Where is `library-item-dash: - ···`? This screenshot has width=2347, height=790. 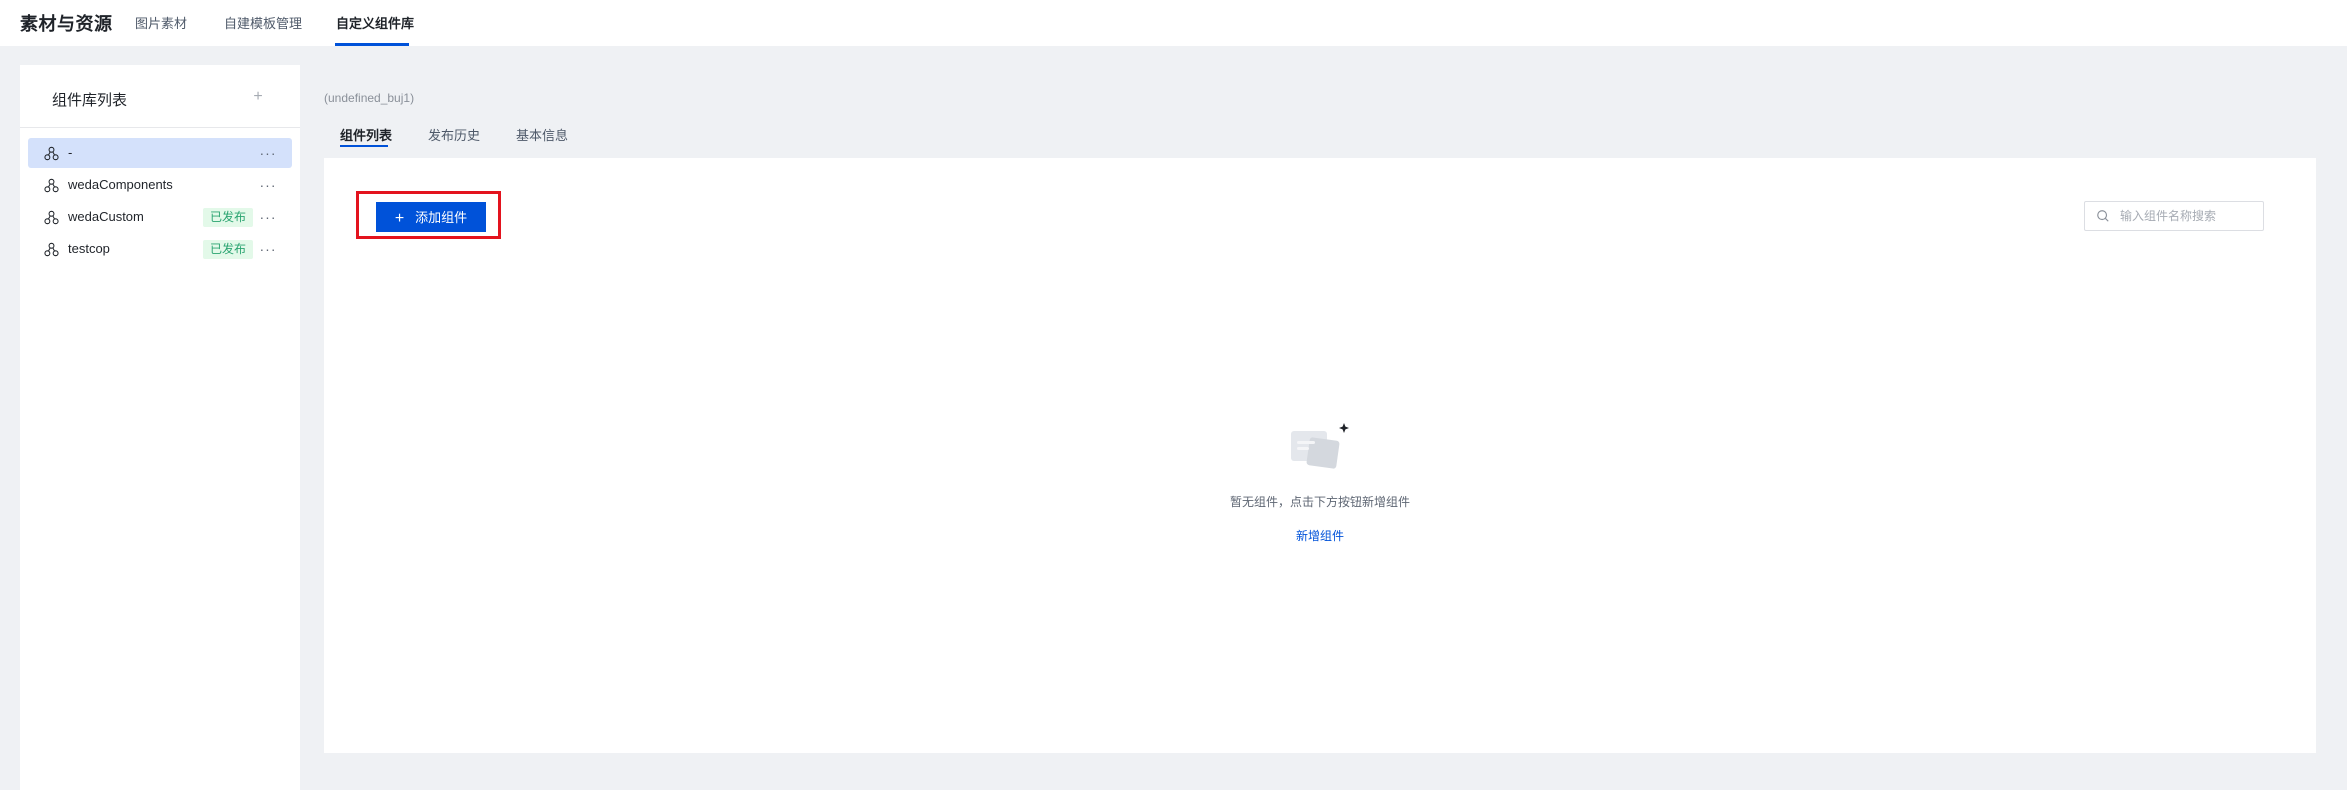
library-item-dash: - ··· is located at coordinates (160, 153).